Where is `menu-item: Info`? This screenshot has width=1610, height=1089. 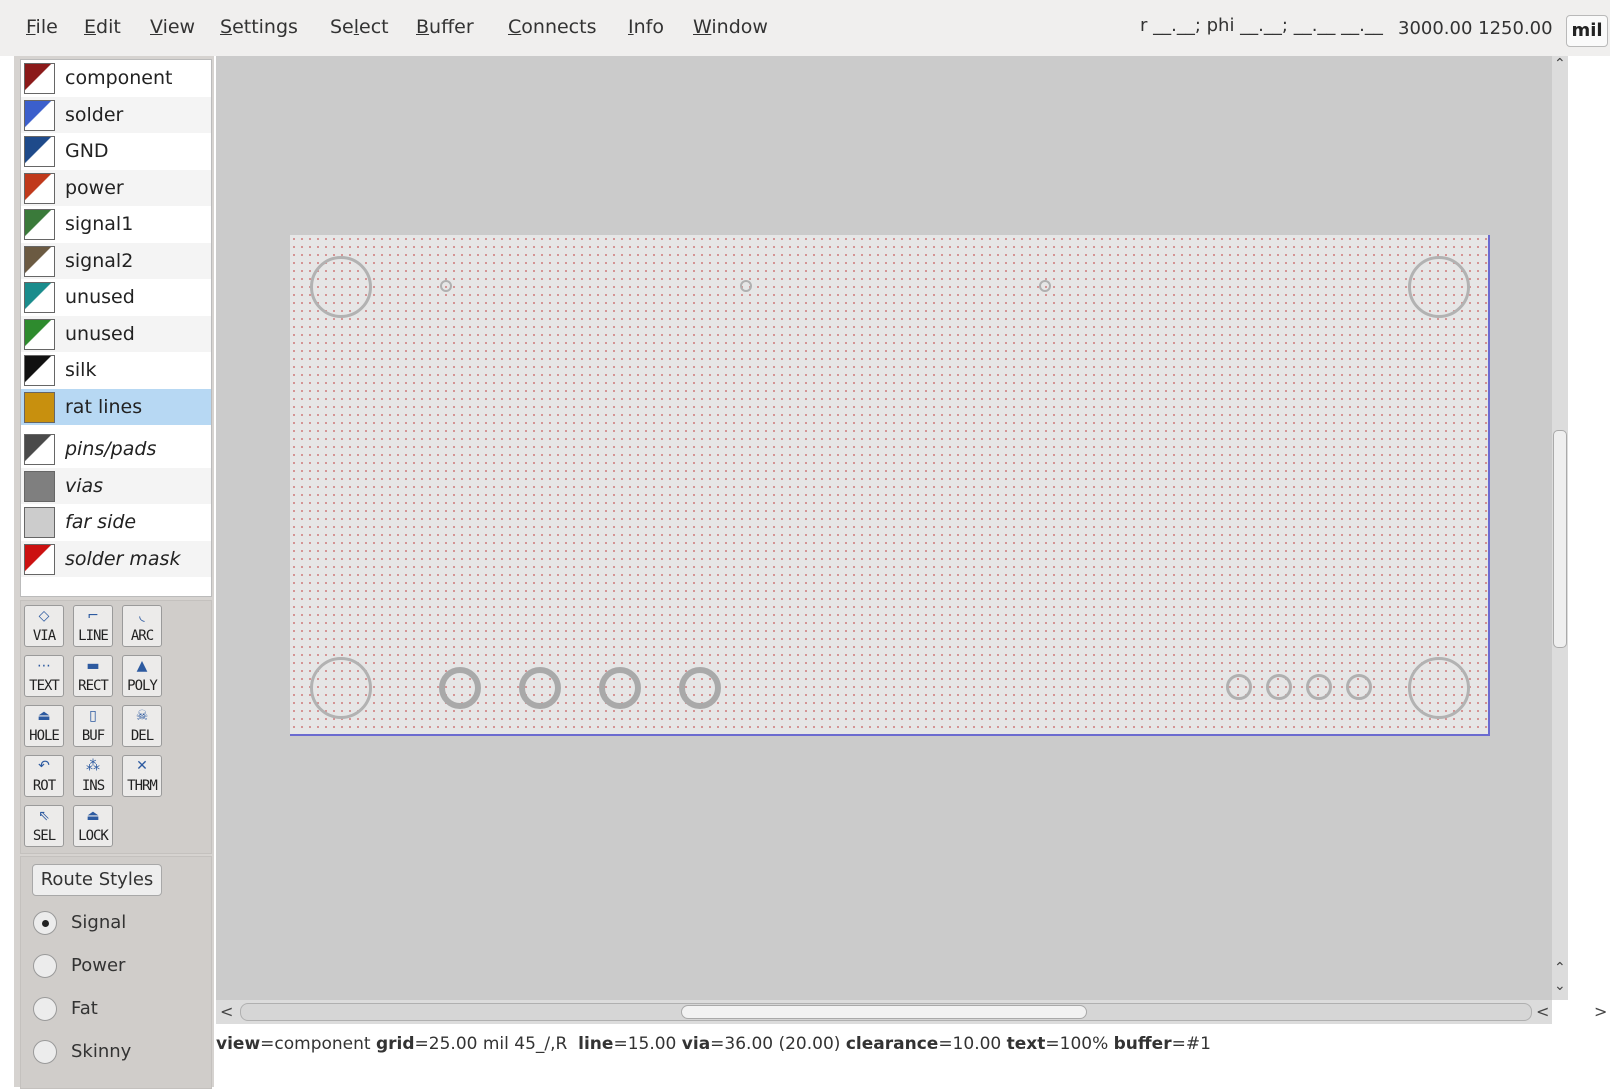
menu-item: Info is located at coordinates (646, 27).